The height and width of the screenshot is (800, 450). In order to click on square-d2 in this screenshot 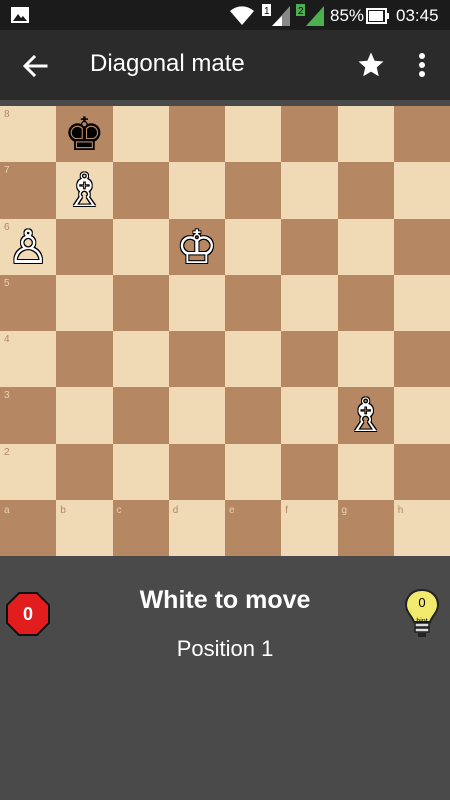, I will do `click(196, 471)`.